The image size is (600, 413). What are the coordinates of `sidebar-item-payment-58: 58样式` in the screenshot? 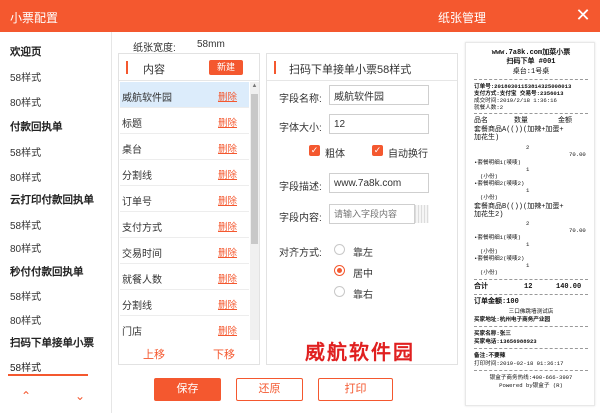 It's located at (25, 151).